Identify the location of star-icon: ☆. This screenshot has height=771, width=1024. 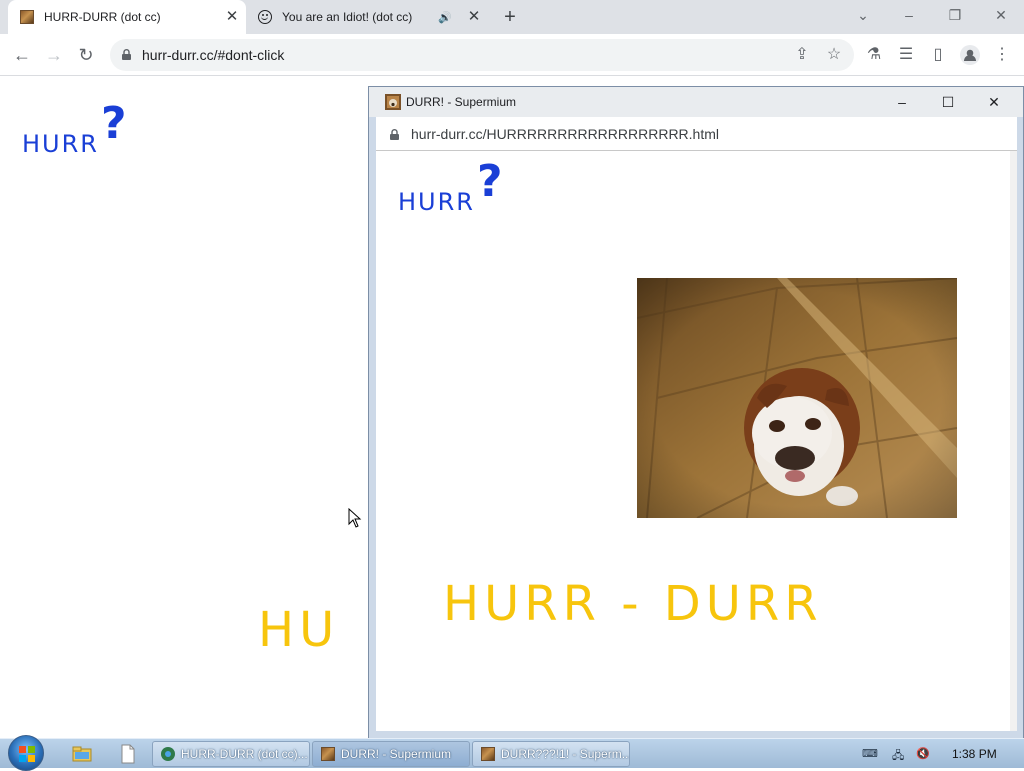
(834, 55).